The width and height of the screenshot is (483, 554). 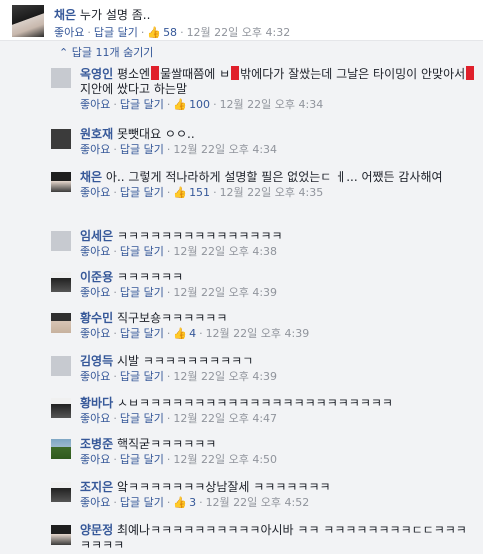 I want to click on hide-replies-link: ⌃ 답글 11개 숨기기, so click(x=106, y=52).